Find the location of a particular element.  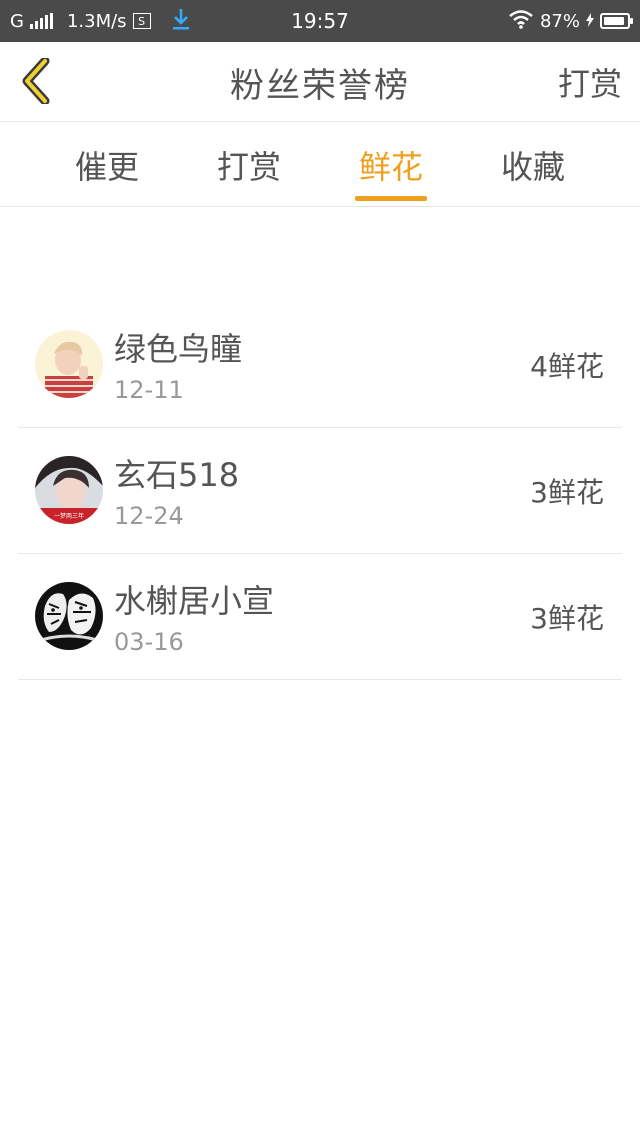

wifi-icon is located at coordinates (521, 21).